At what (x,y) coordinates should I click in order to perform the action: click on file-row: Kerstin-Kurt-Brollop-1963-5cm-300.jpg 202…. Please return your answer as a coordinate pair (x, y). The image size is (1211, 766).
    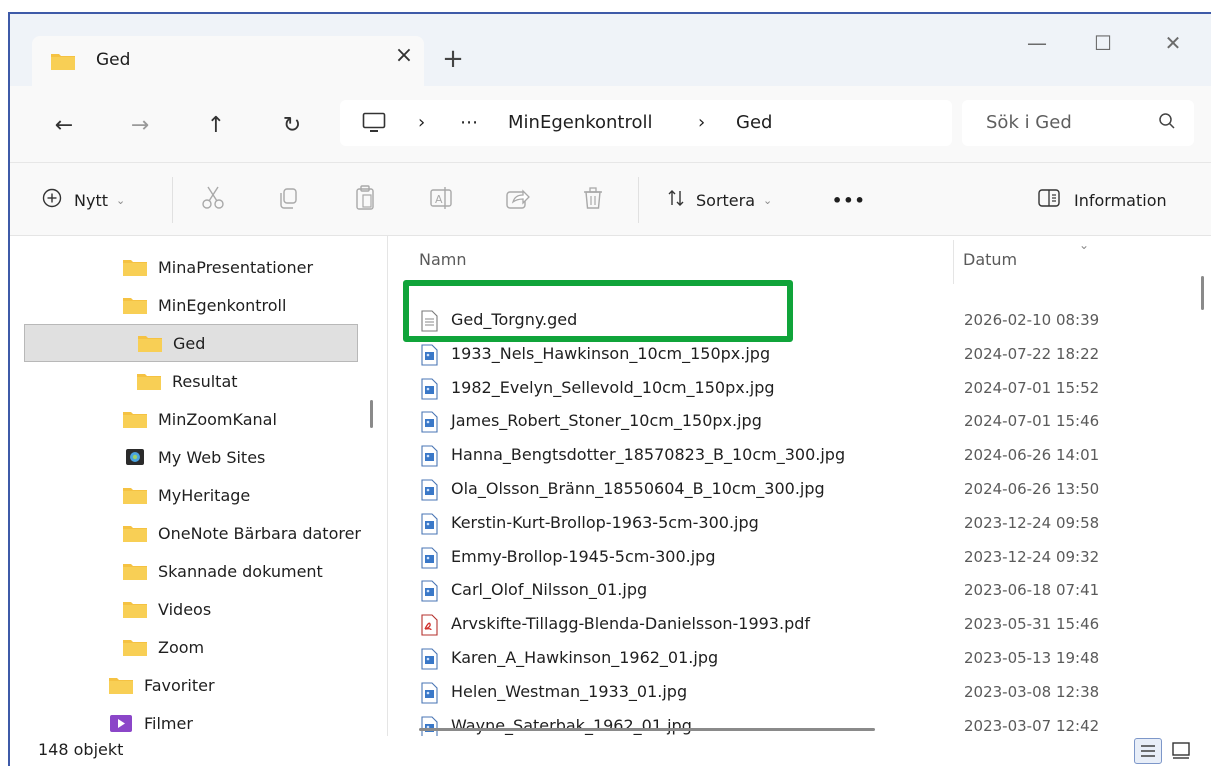
    Looking at the image, I should click on (809, 523).